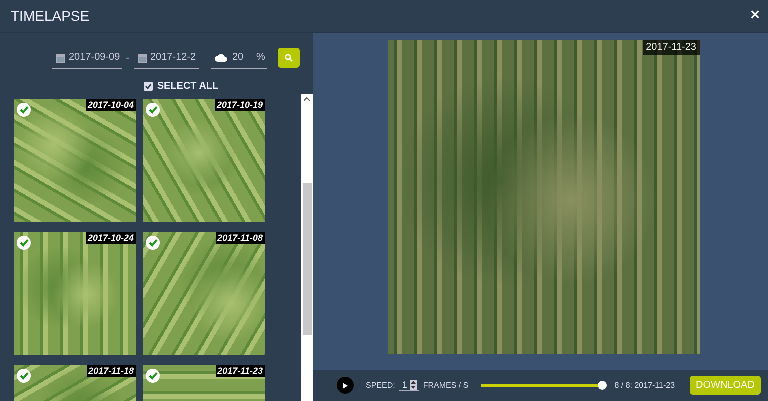 The width and height of the screenshot is (768, 401). Describe the element at coordinates (671, 47) in the screenshot. I see `image-date-label: 2017-11-23` at that location.